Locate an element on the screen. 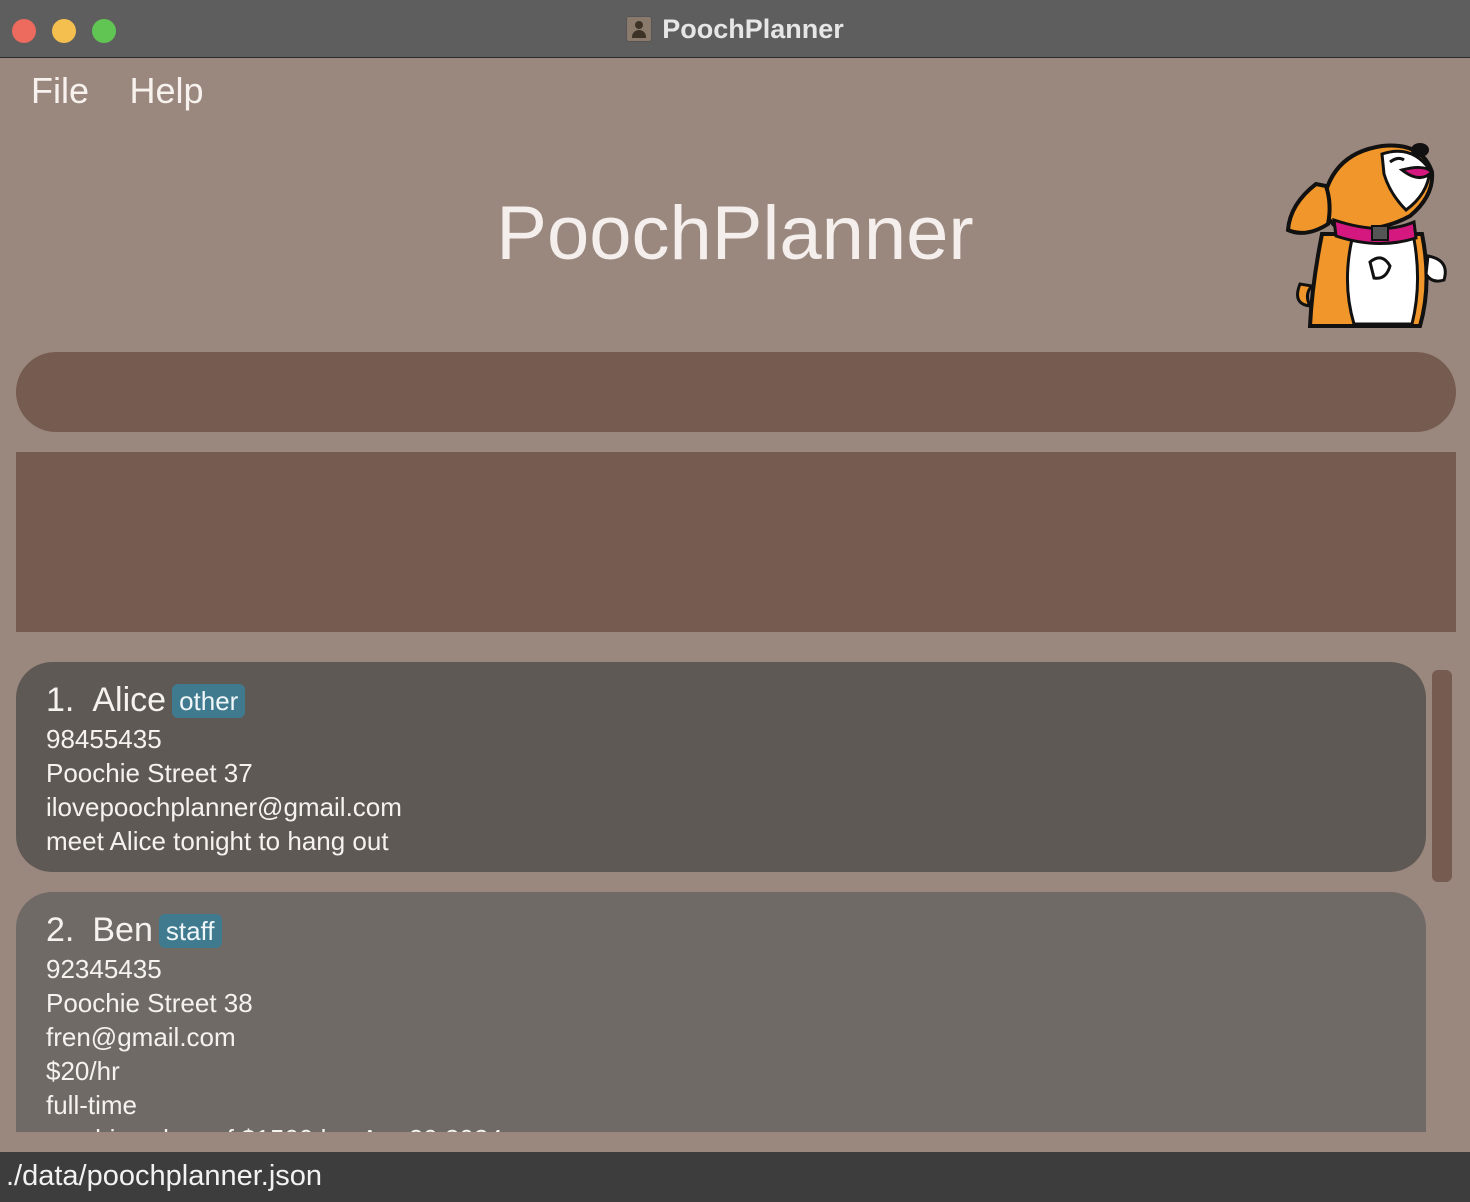 The image size is (1470, 1202). contact-name: Ben is located at coordinates (122, 930).